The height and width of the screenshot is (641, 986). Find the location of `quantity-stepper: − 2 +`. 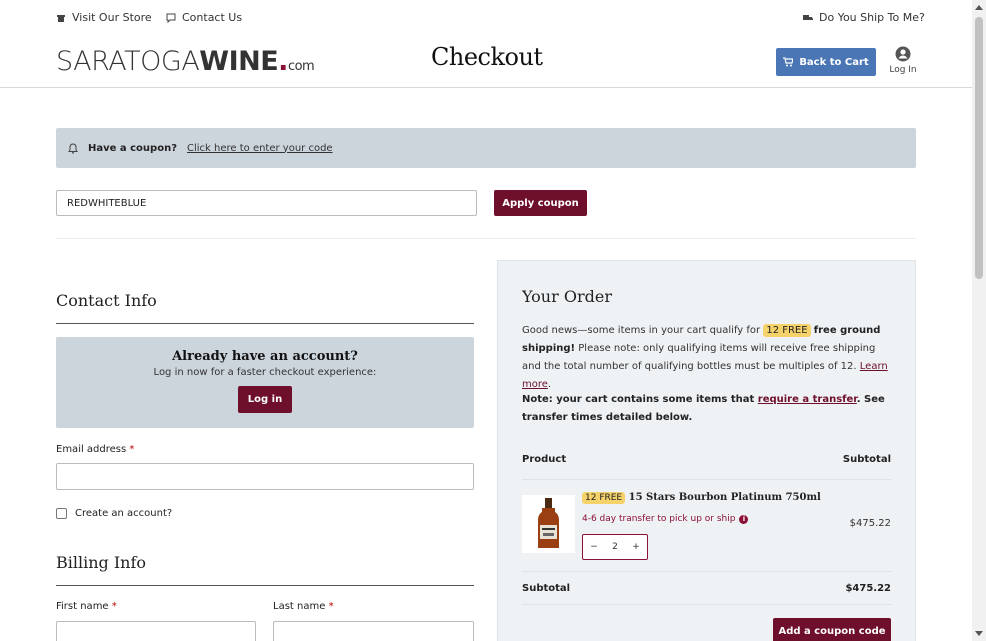

quantity-stepper: − 2 + is located at coordinates (615, 547).